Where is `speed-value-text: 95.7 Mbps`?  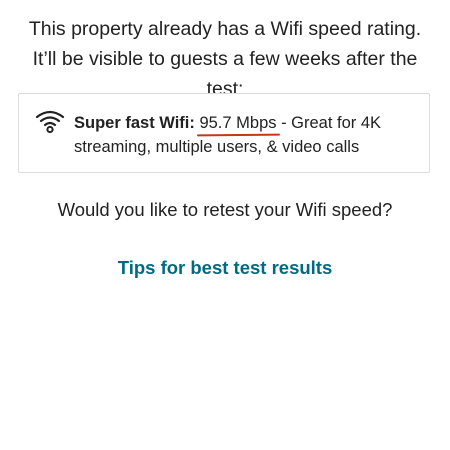 speed-value-text: 95.7 Mbps is located at coordinates (238, 123).